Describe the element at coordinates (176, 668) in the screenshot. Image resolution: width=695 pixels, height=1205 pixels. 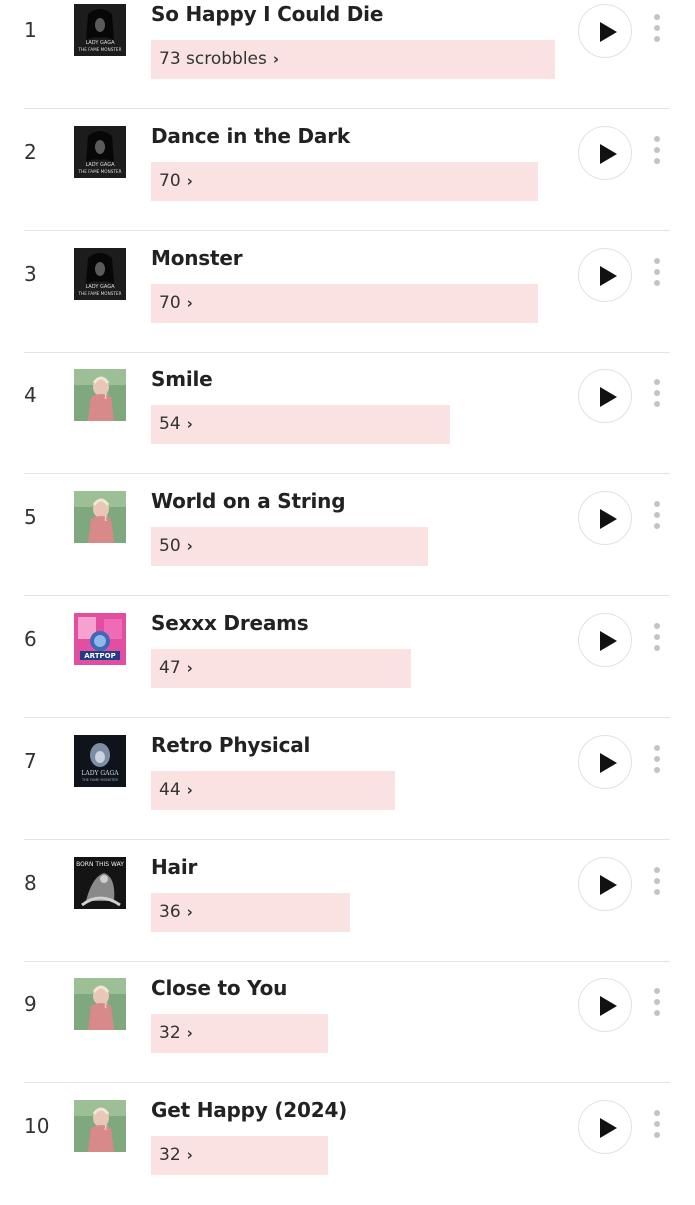
I see `scrobble-count-link: 47 ›` at that location.